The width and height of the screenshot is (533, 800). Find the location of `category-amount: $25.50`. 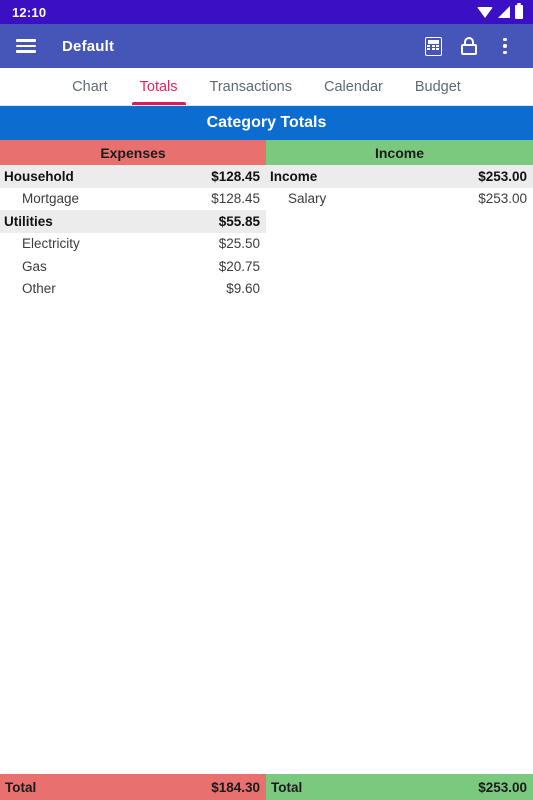

category-amount: $25.50 is located at coordinates (239, 244).